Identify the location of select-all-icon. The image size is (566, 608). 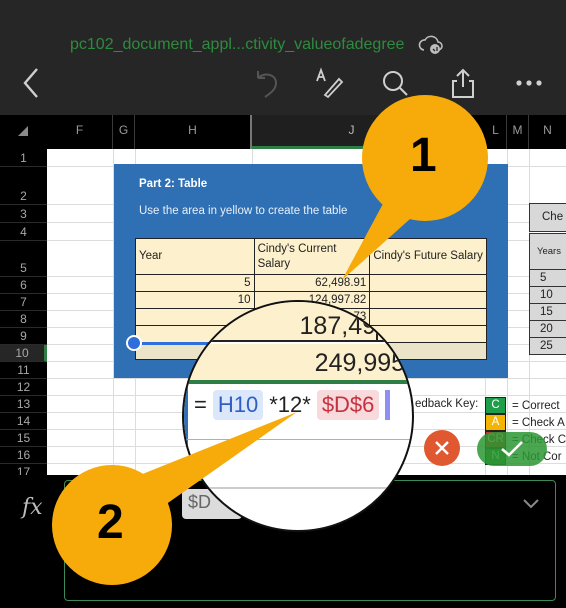
(23, 131).